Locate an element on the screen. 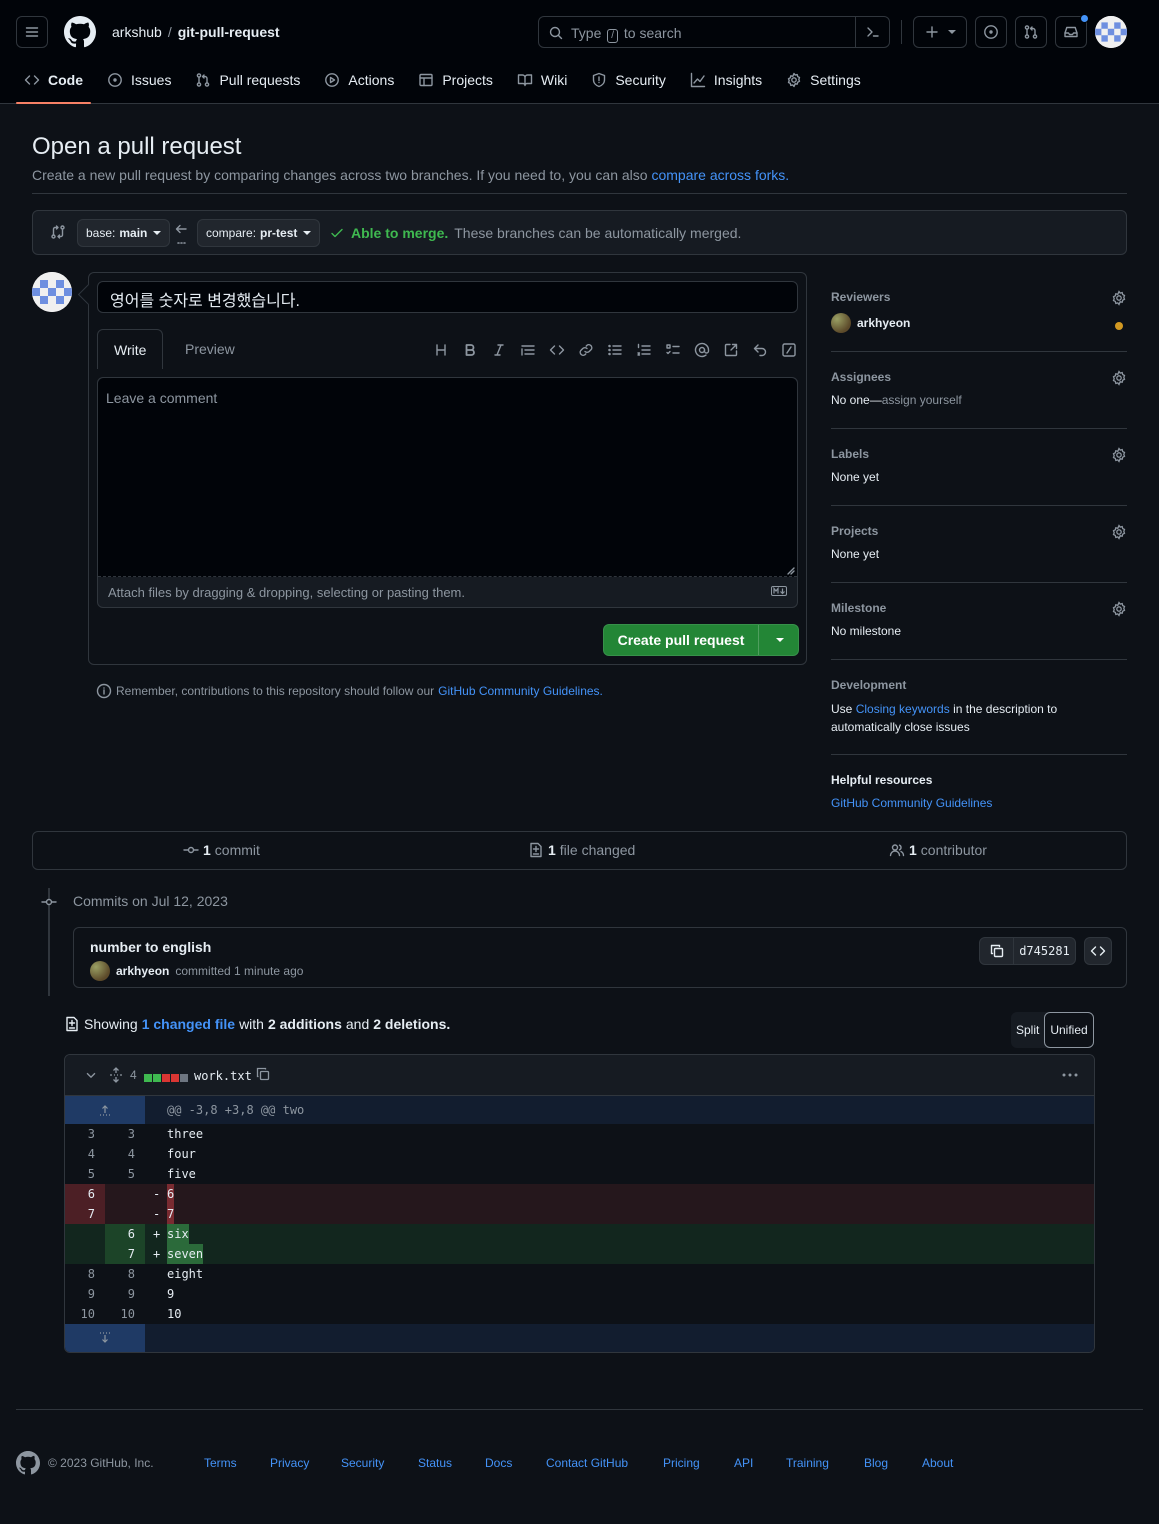  tab-settings: Settings is located at coordinates (823, 80).